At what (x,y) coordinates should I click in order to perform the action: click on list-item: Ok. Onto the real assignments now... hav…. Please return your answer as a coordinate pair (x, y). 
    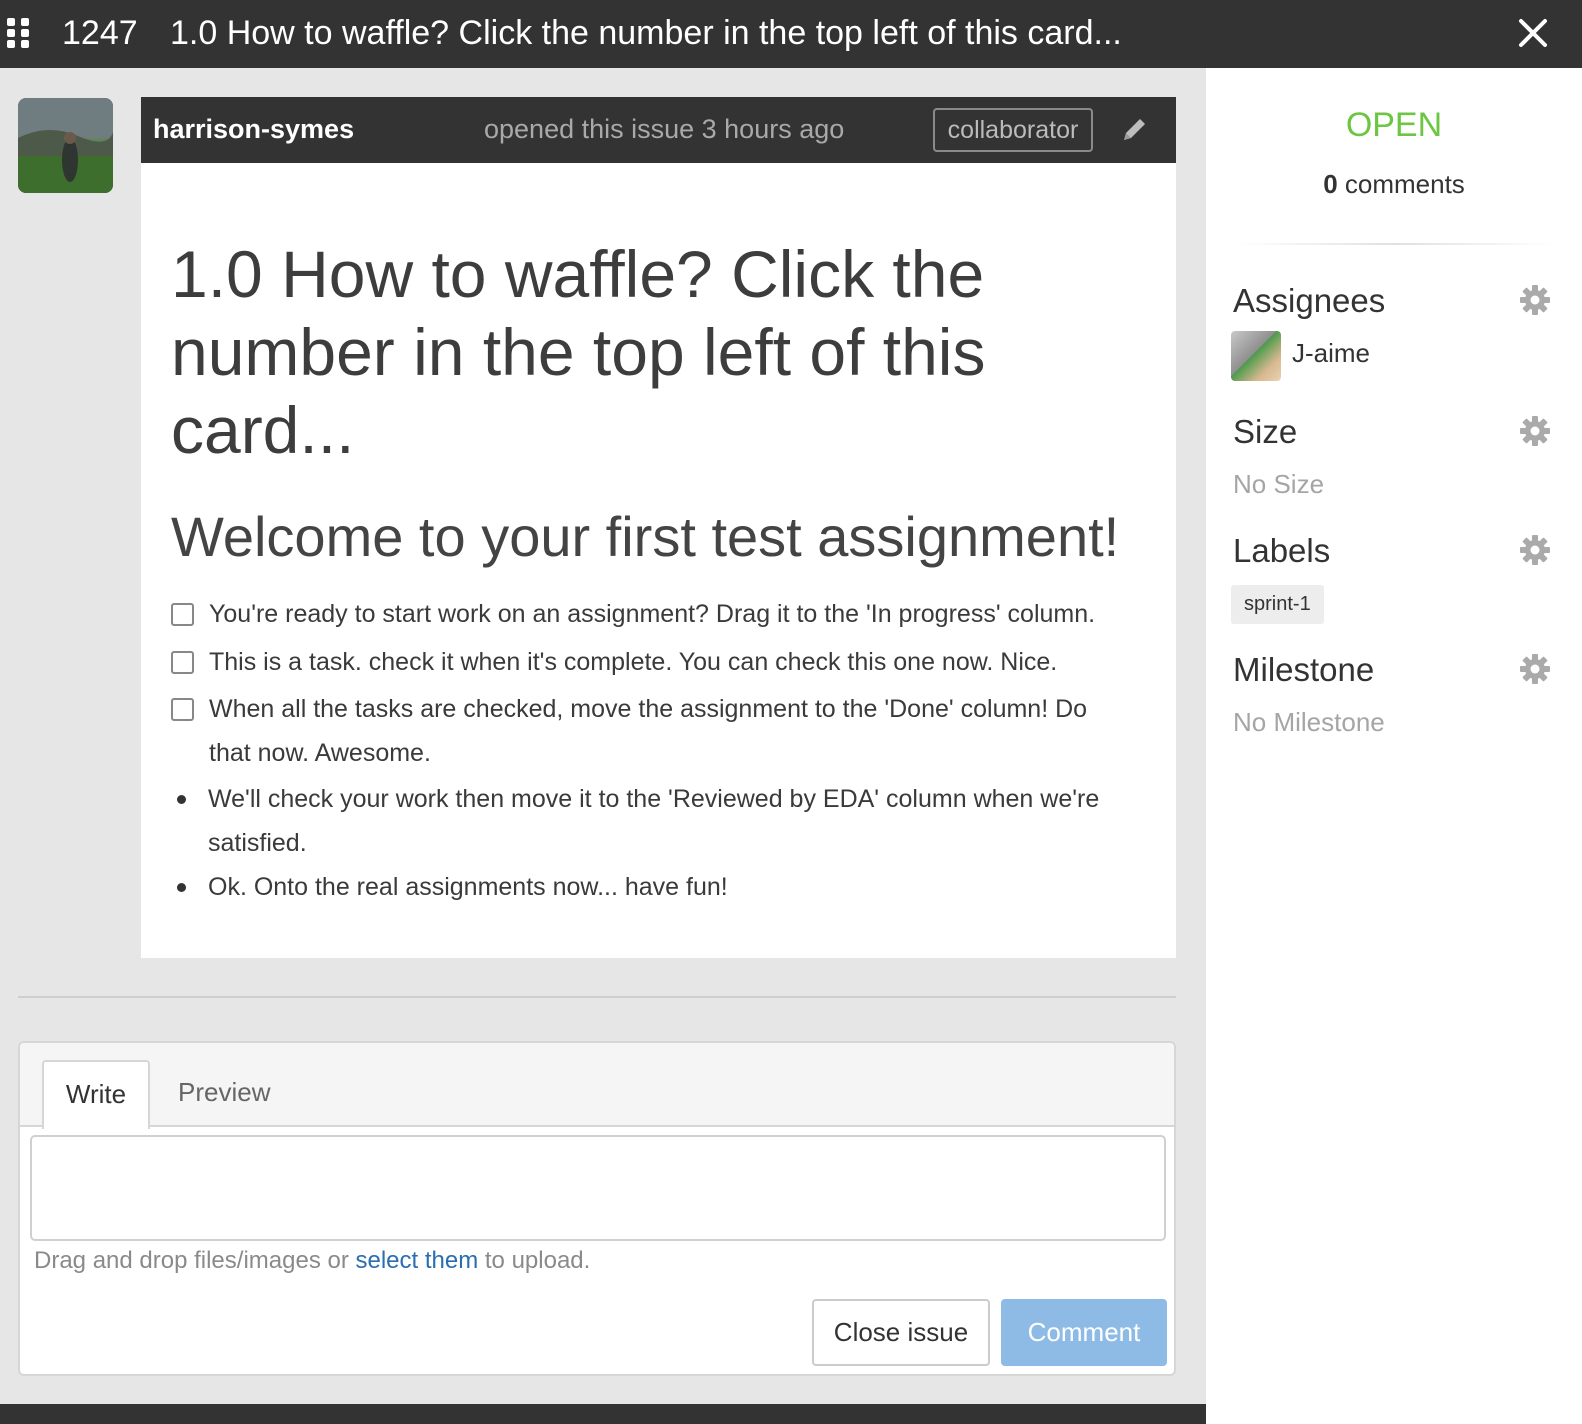
    Looking at the image, I should click on (468, 887).